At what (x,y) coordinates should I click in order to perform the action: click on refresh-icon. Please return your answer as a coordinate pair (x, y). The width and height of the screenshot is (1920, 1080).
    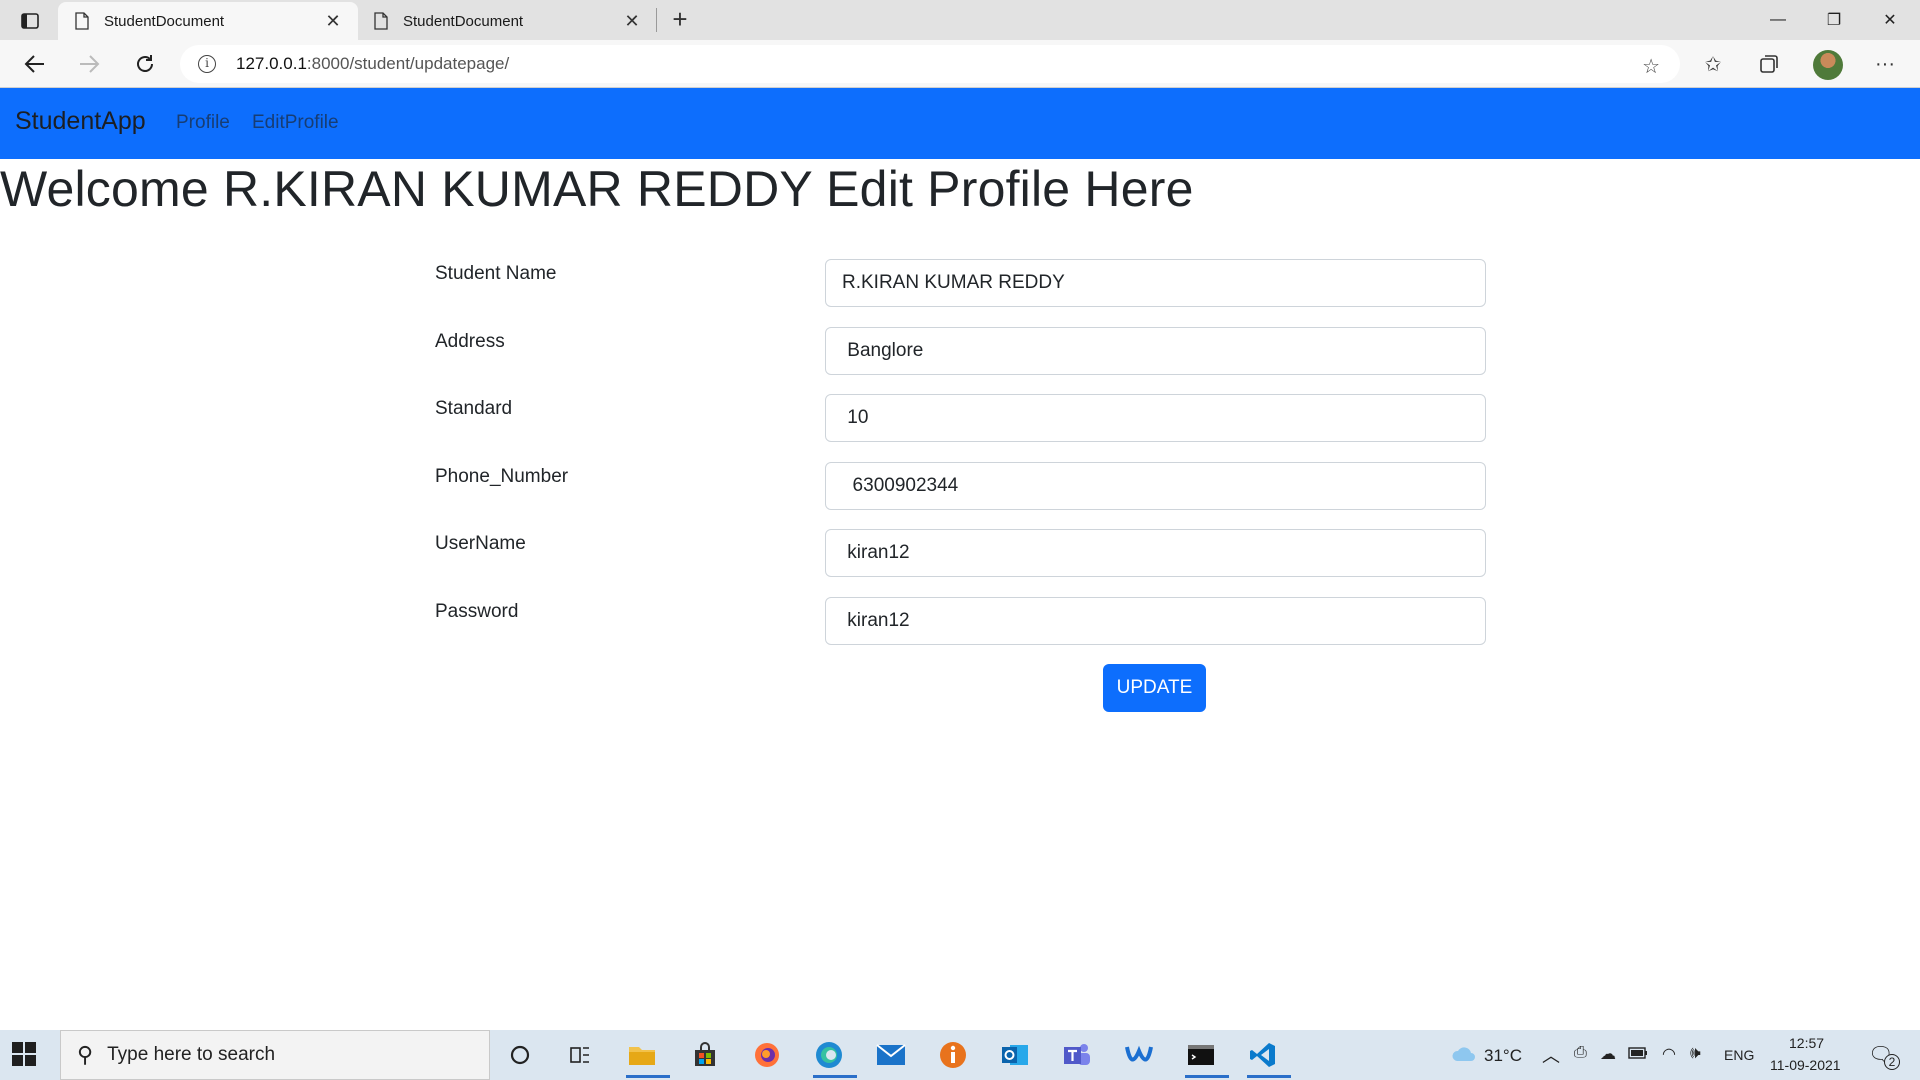
    Looking at the image, I should click on (145, 64).